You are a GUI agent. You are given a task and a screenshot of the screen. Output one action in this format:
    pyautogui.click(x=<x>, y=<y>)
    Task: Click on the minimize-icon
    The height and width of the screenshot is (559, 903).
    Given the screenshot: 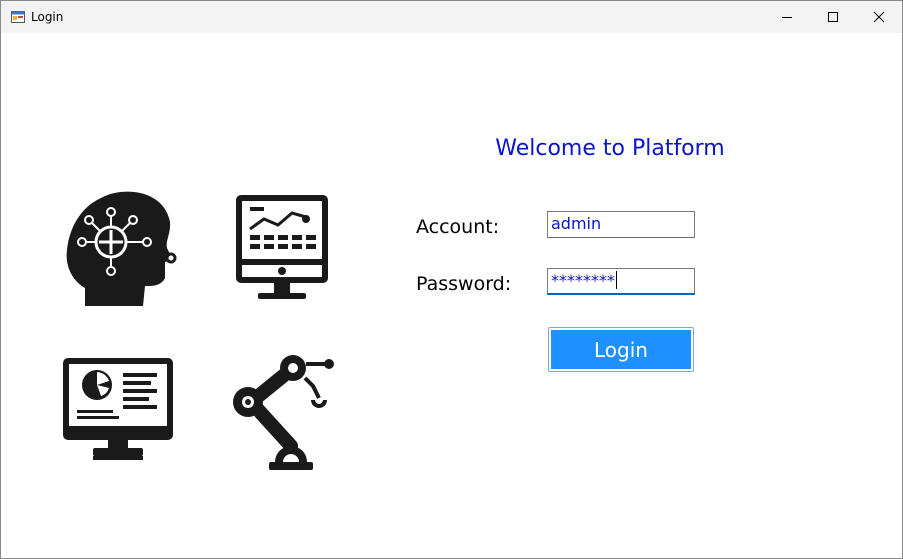 What is the action you would take?
    pyautogui.click(x=787, y=17)
    